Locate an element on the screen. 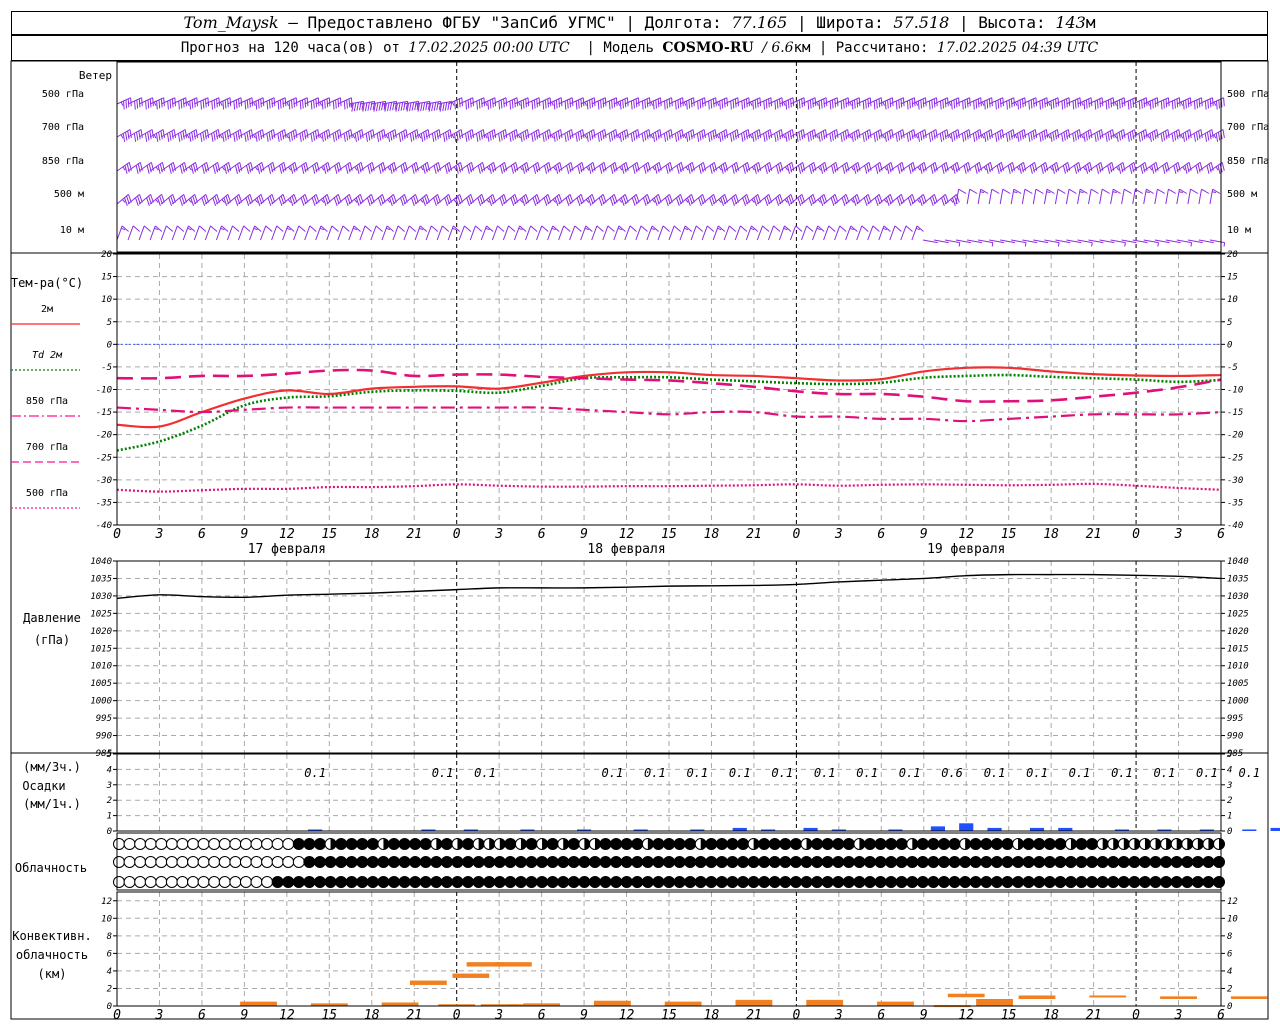 Image resolution: width=1280 pixels, height=1024 pixels. temp-legend-label: 850 гПа is located at coordinates (47, 401).